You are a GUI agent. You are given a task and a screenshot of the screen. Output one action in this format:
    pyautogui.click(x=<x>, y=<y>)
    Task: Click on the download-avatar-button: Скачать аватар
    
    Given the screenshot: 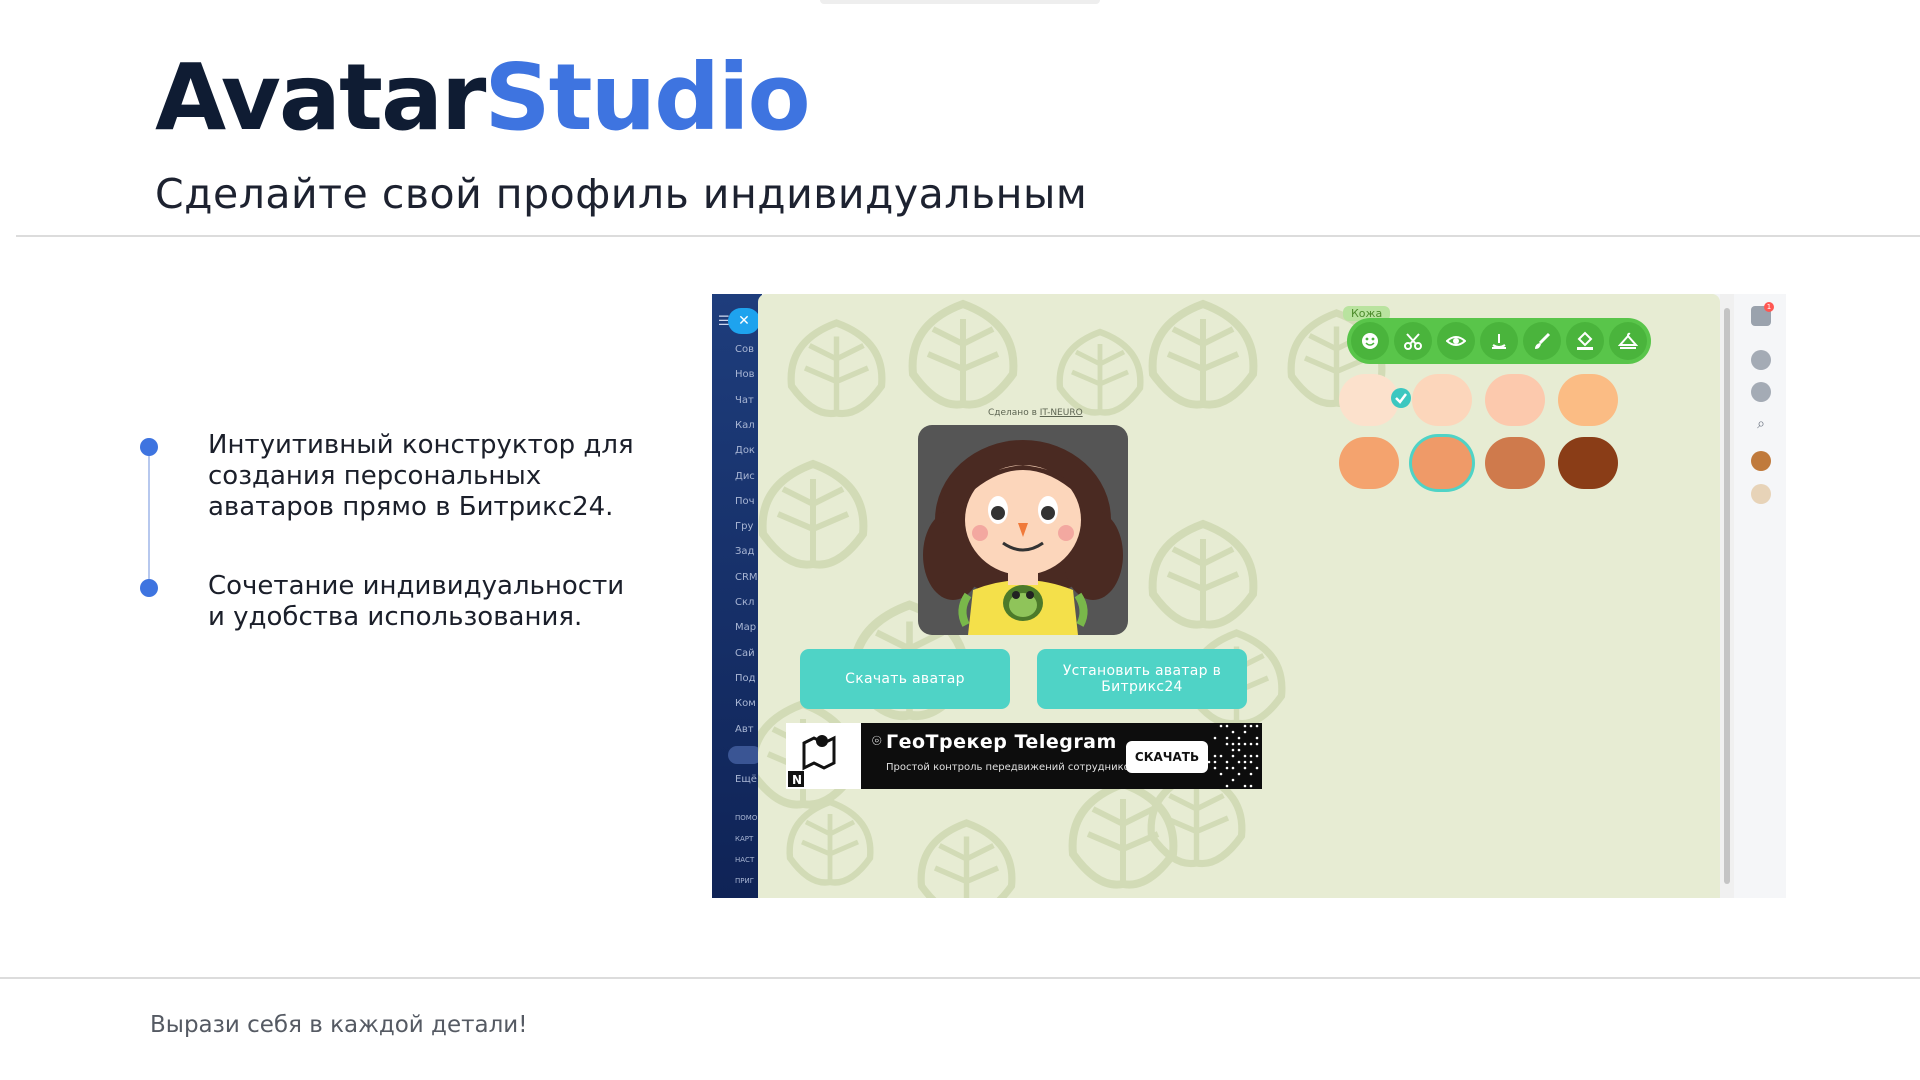 What is the action you would take?
    pyautogui.click(x=905, y=679)
    